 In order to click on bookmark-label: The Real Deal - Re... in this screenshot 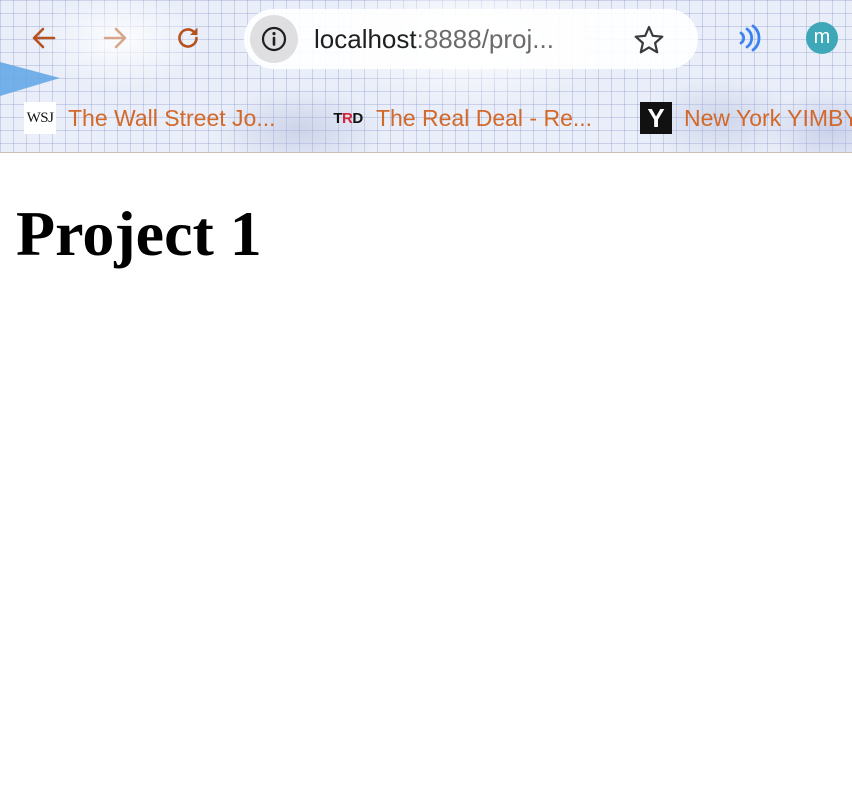, I will do `click(484, 117)`.